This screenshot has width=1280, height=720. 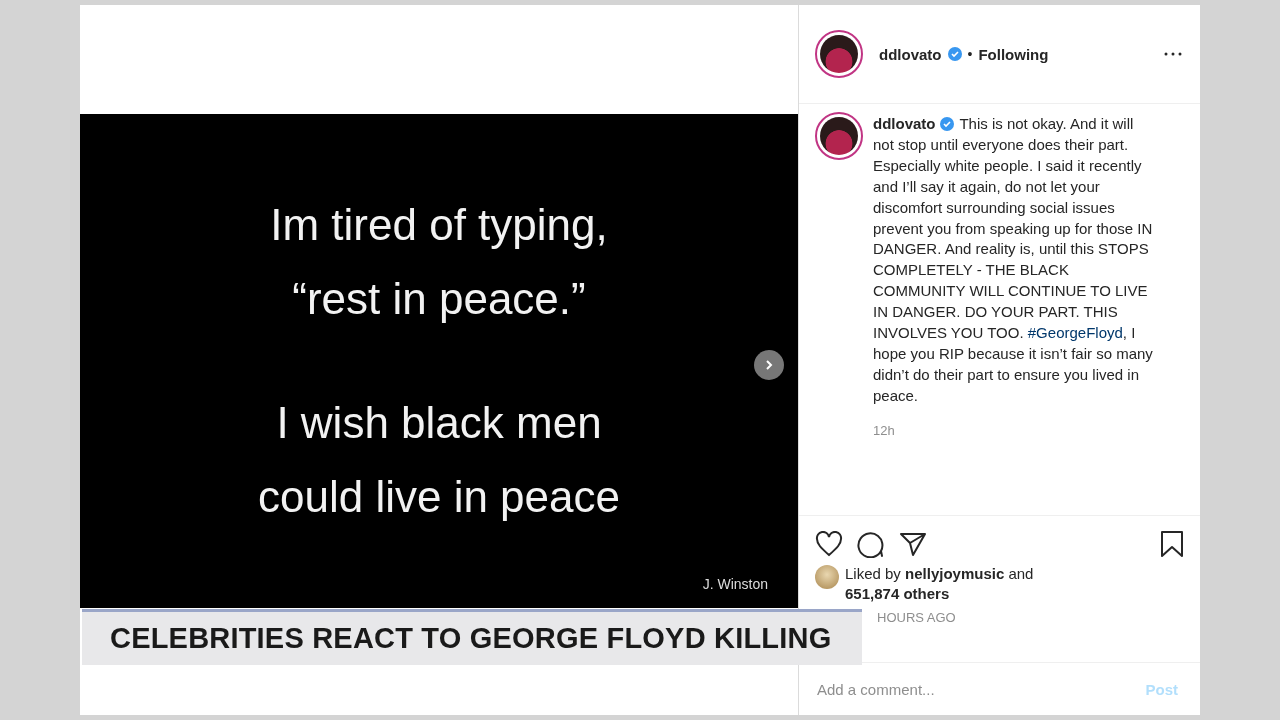 What do you see at coordinates (439, 423) in the screenshot?
I see `post-image-text: I wish black men` at bounding box center [439, 423].